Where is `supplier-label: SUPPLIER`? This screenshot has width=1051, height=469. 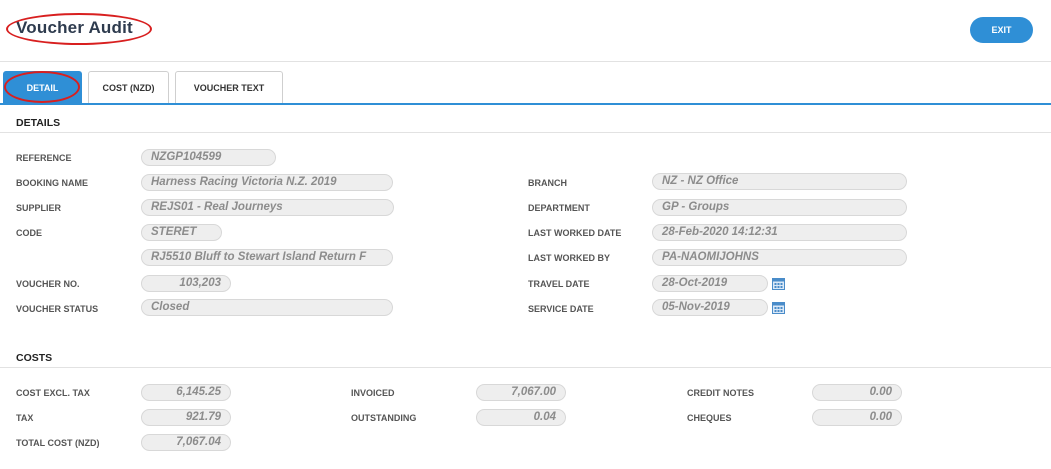
supplier-label: SUPPLIER is located at coordinates (39, 208).